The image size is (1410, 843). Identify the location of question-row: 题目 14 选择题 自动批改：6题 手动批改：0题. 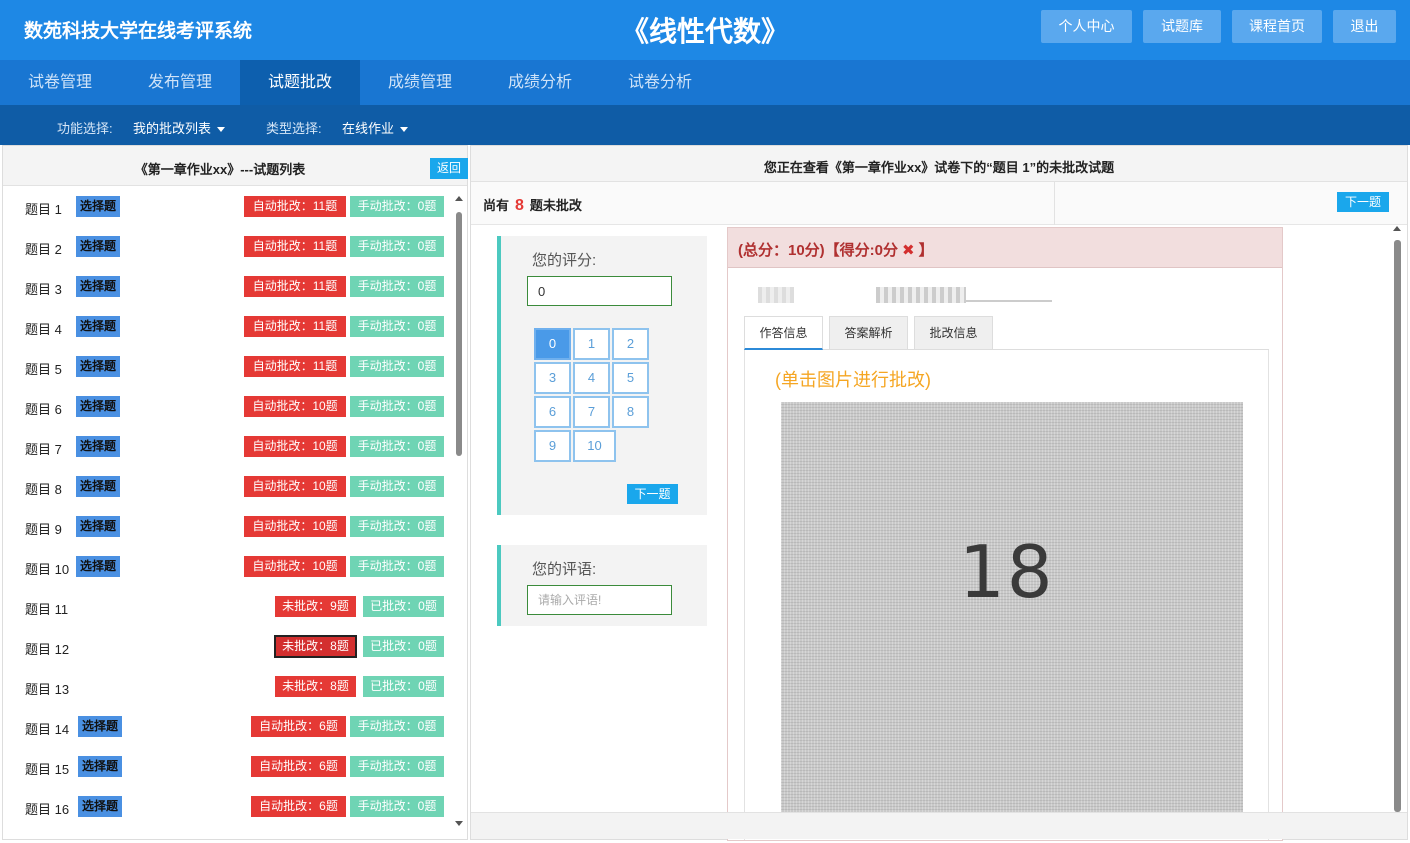
(228, 726).